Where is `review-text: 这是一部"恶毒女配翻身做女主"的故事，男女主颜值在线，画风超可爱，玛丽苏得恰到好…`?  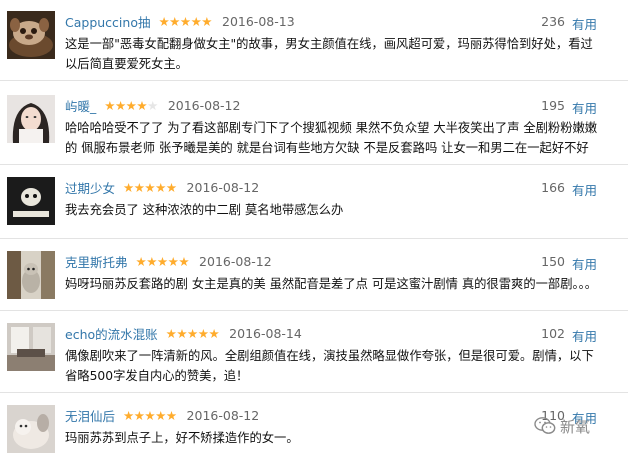 review-text: 这是一部"恶毒女配翻身做女主"的故事，男女主颜值在线，画风超可爱，玛丽苏得恰到好… is located at coordinates (329, 54).